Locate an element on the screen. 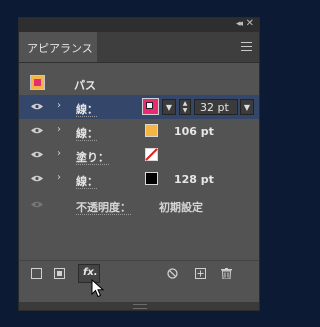 This screenshot has width=320, height=327. add-stroke-icon is located at coordinates (36, 273).